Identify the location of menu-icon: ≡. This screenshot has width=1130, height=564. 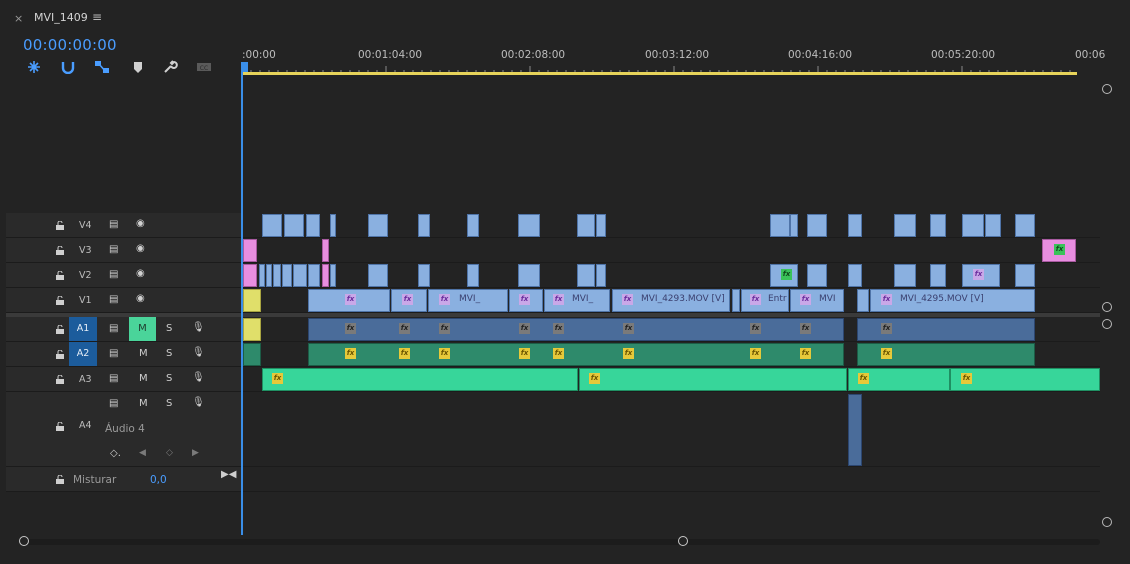
(97, 17).